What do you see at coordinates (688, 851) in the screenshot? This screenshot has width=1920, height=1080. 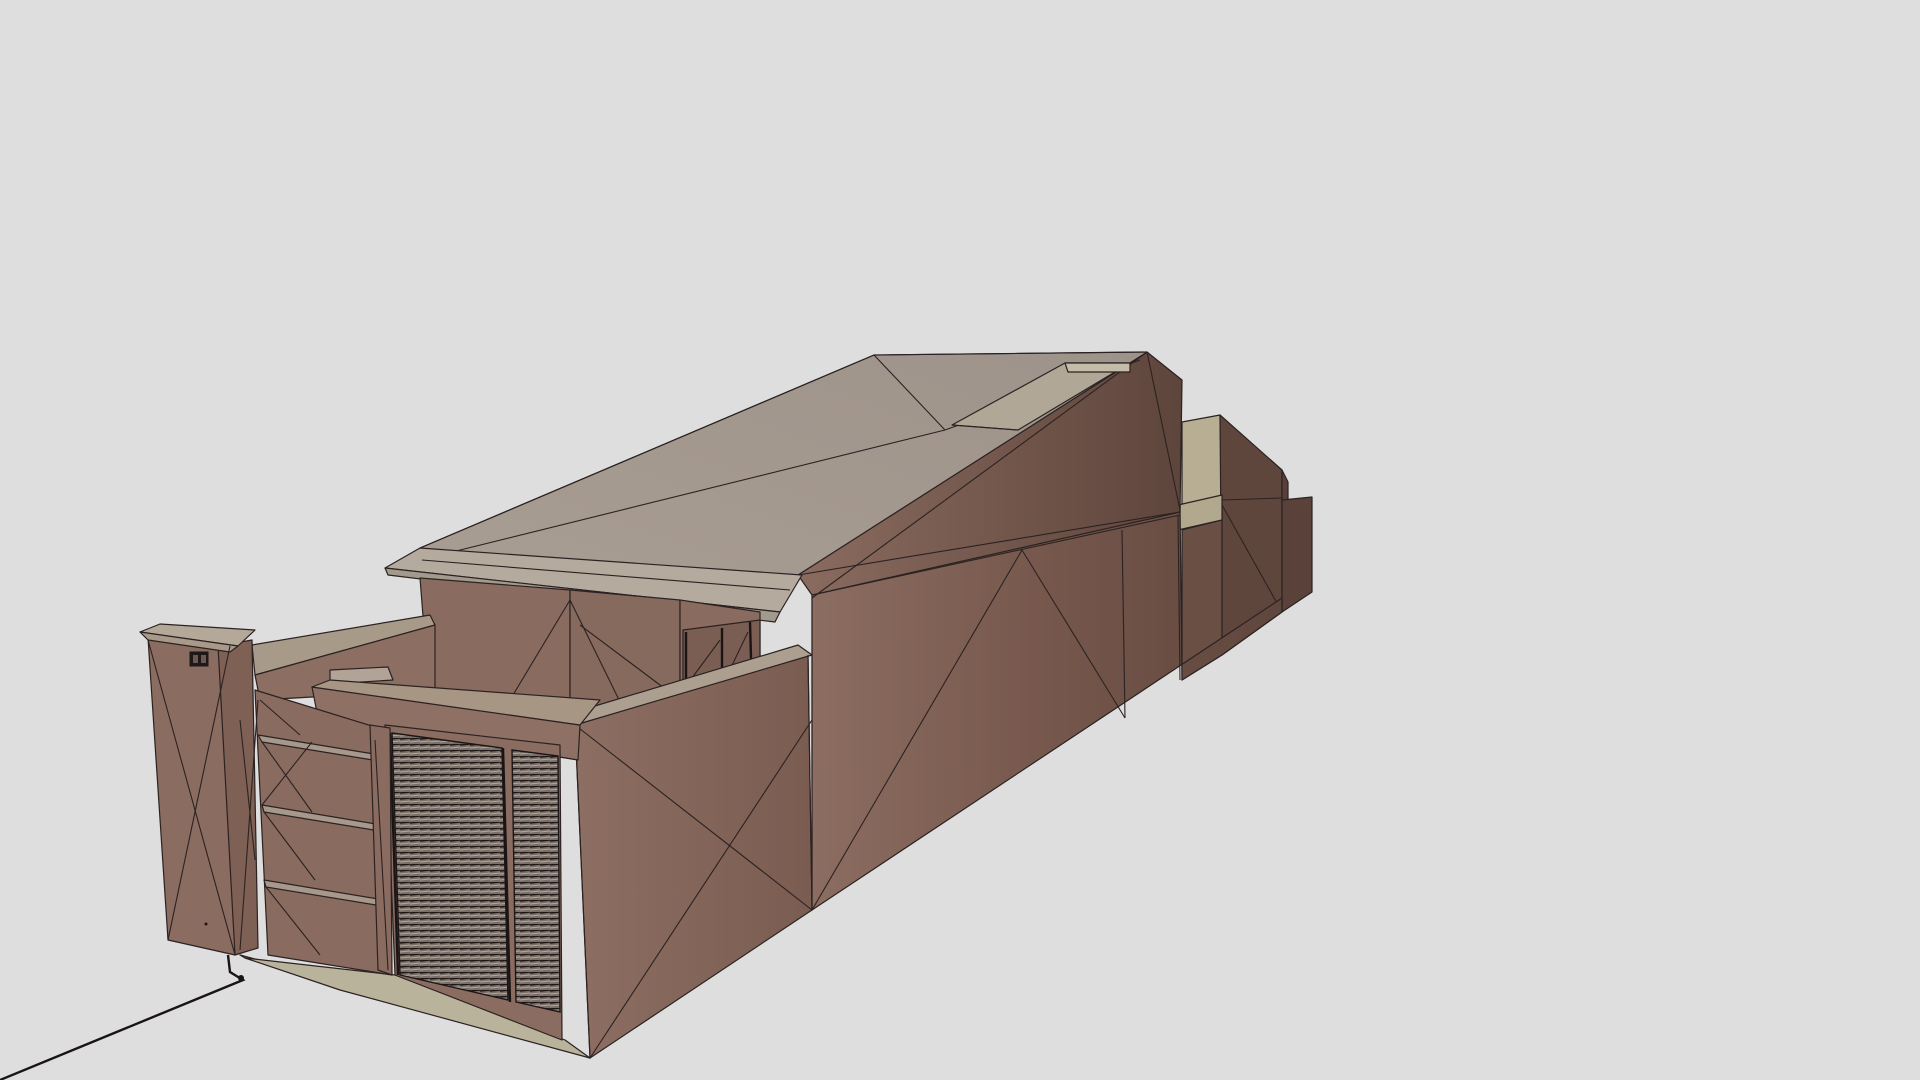 I see `front-boundary-wall` at bounding box center [688, 851].